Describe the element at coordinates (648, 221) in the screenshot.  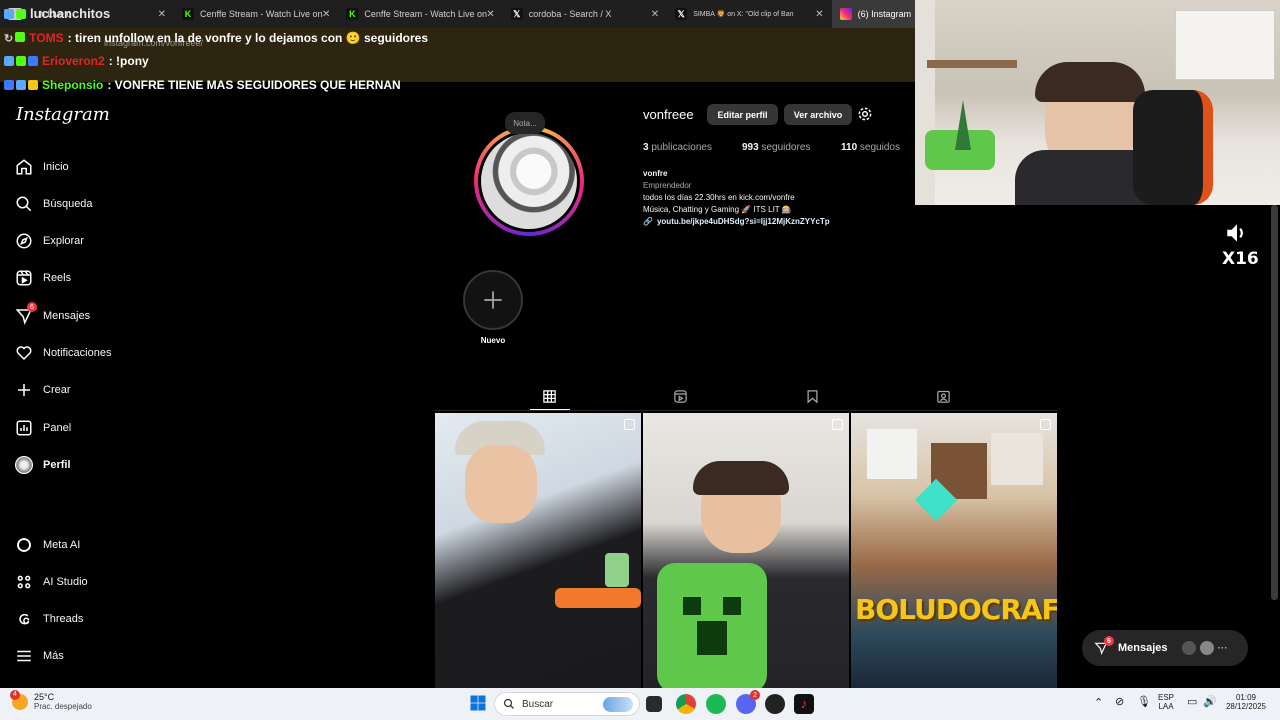
I see `link-icon: 🔗` at that location.